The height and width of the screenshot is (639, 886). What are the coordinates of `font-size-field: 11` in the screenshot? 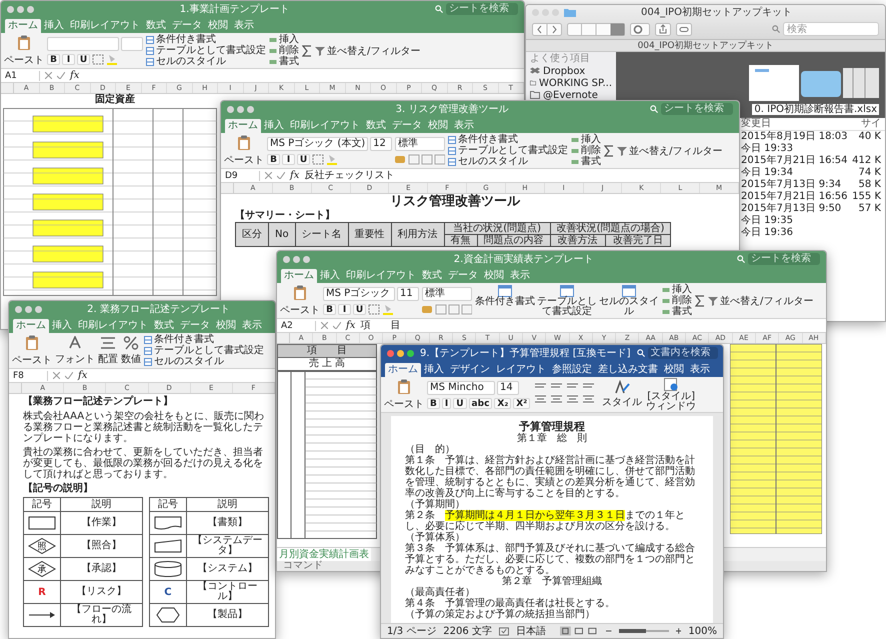 It's located at (408, 293).